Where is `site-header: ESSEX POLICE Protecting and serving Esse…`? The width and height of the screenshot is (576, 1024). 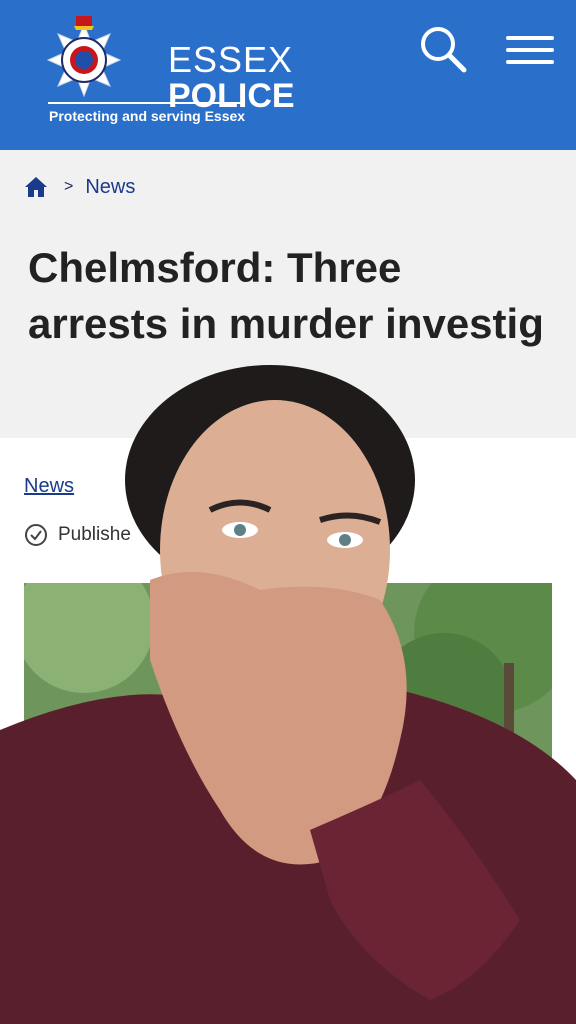
site-header: ESSEX POLICE Protecting and serving Esse… is located at coordinates (288, 75).